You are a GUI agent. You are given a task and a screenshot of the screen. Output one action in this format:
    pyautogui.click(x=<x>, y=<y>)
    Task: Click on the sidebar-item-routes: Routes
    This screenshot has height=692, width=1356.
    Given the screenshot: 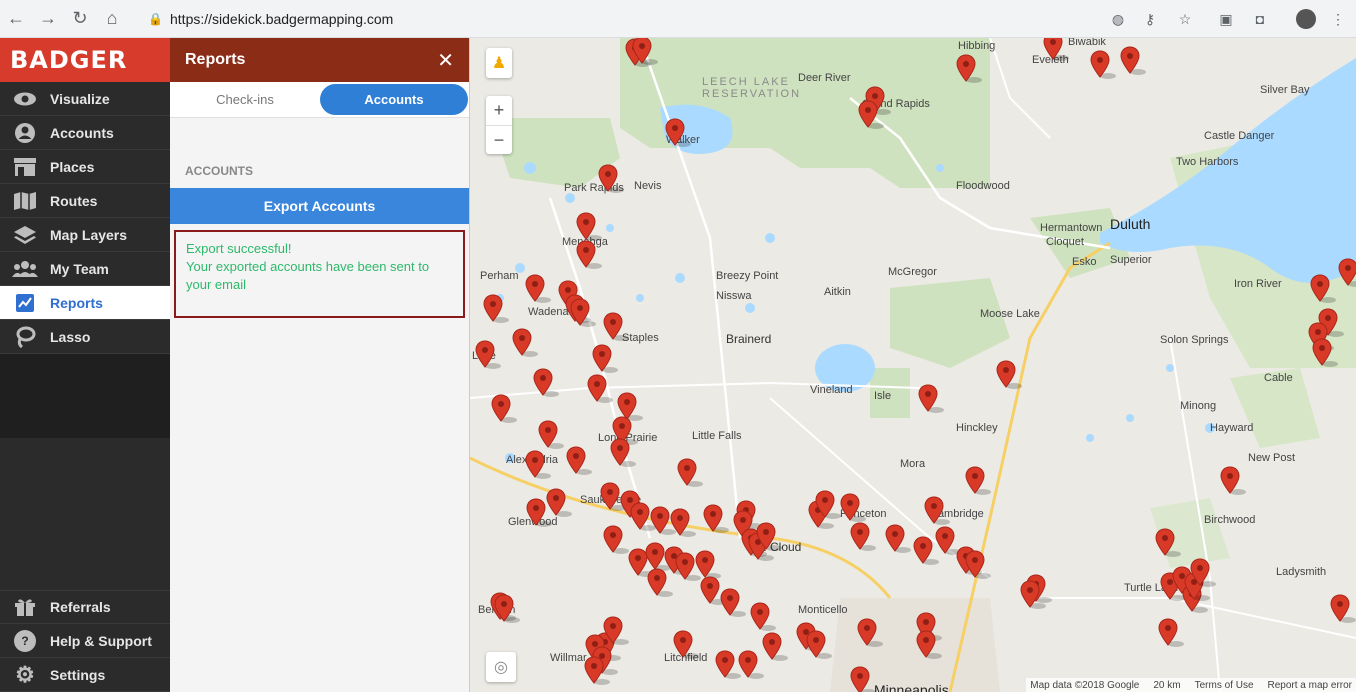 What is the action you would take?
    pyautogui.click(x=85, y=201)
    